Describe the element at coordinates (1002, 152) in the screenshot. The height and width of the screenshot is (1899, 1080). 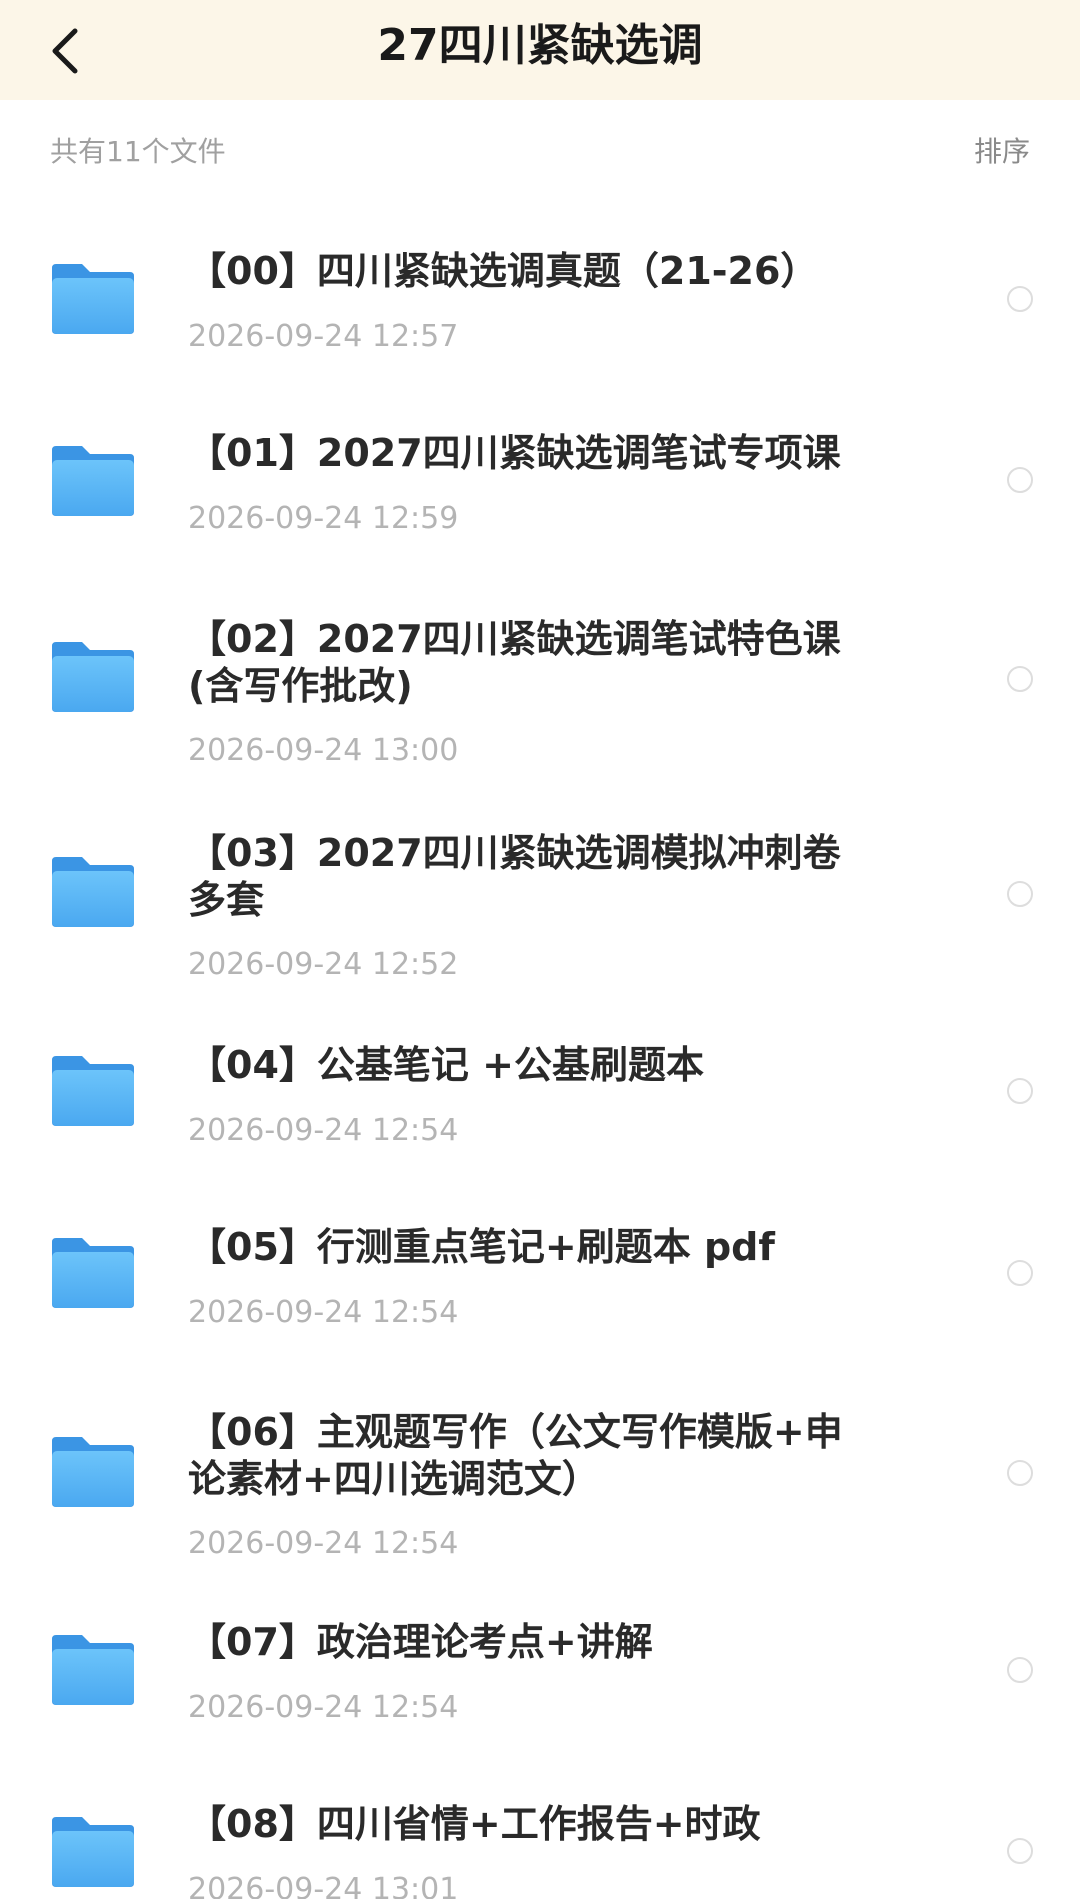
I see `sort-button: 排序` at that location.